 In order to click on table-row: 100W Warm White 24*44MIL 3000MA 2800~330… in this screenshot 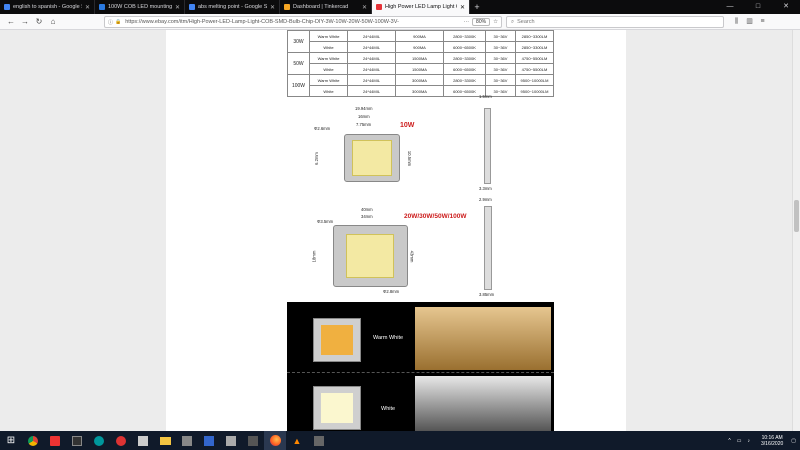, I will do `click(420, 85)`.